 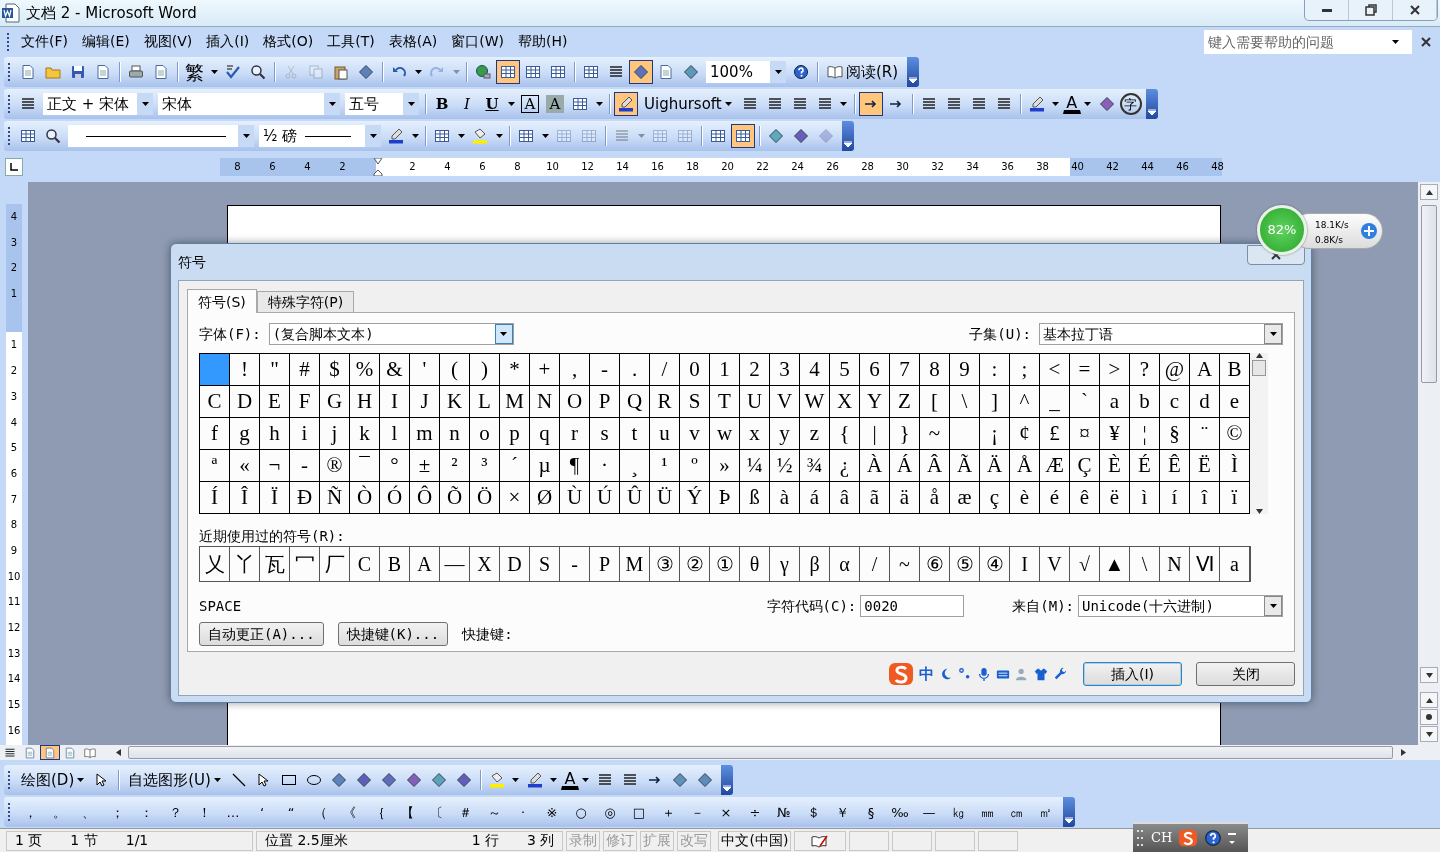 I want to click on recent-symbol-cell: Ⅵ, so click(x=1205, y=564).